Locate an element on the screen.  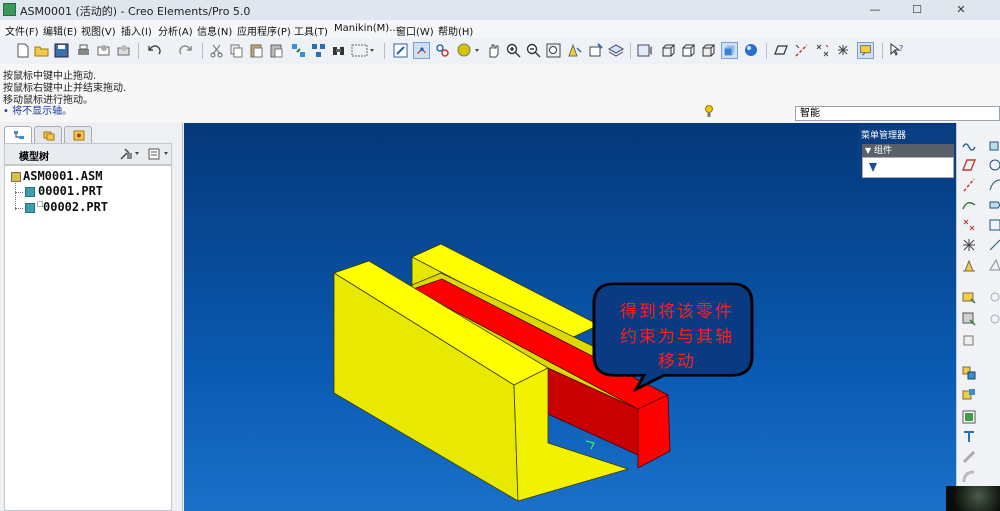
analysis-tool-icon is located at coordinates (969, 265).